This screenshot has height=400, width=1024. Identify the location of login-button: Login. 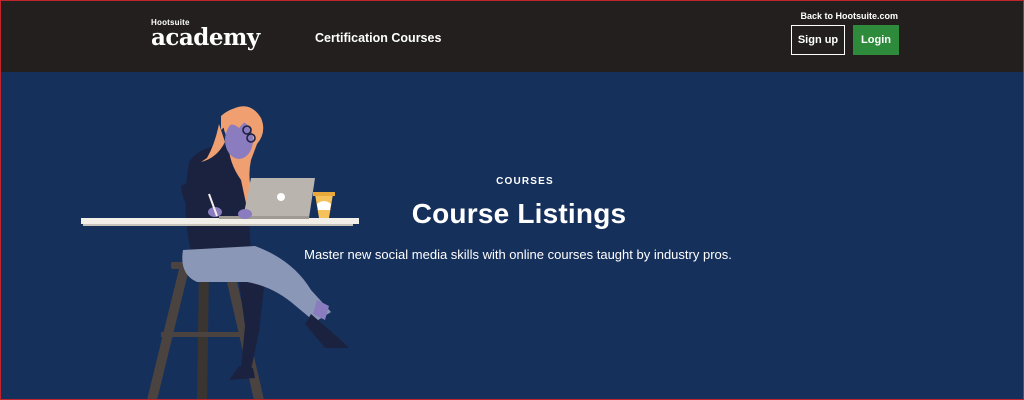
(876, 40).